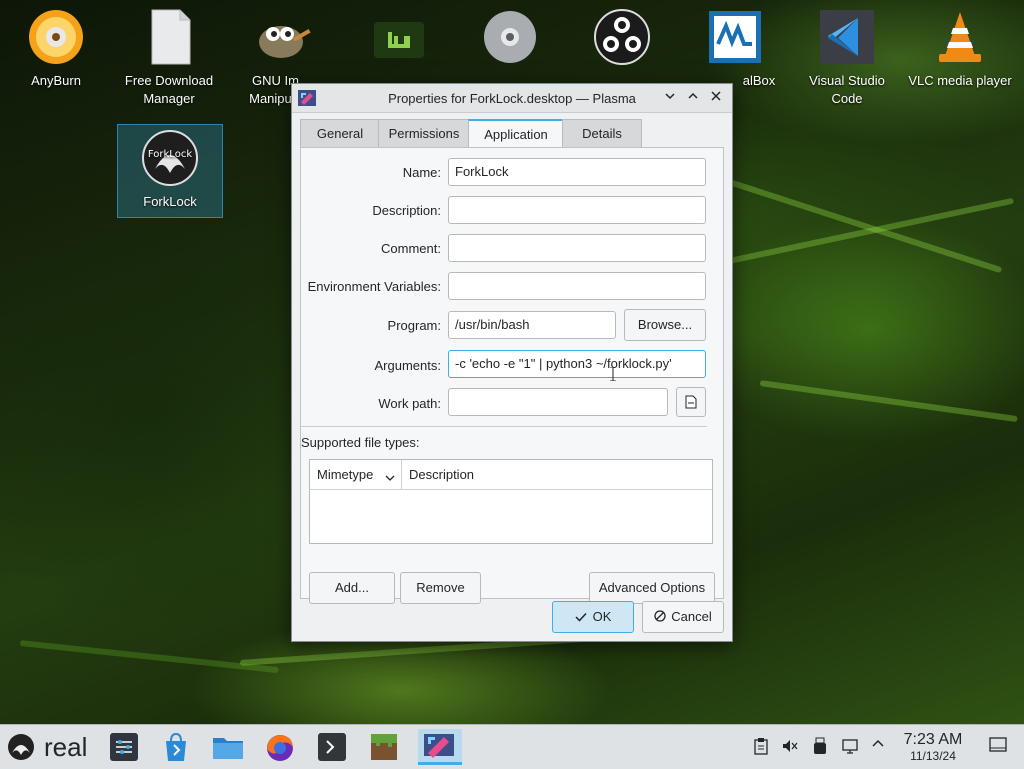 The width and height of the screenshot is (1024, 769). Describe the element at coordinates (850, 747) in the screenshot. I see `network-icon` at that location.